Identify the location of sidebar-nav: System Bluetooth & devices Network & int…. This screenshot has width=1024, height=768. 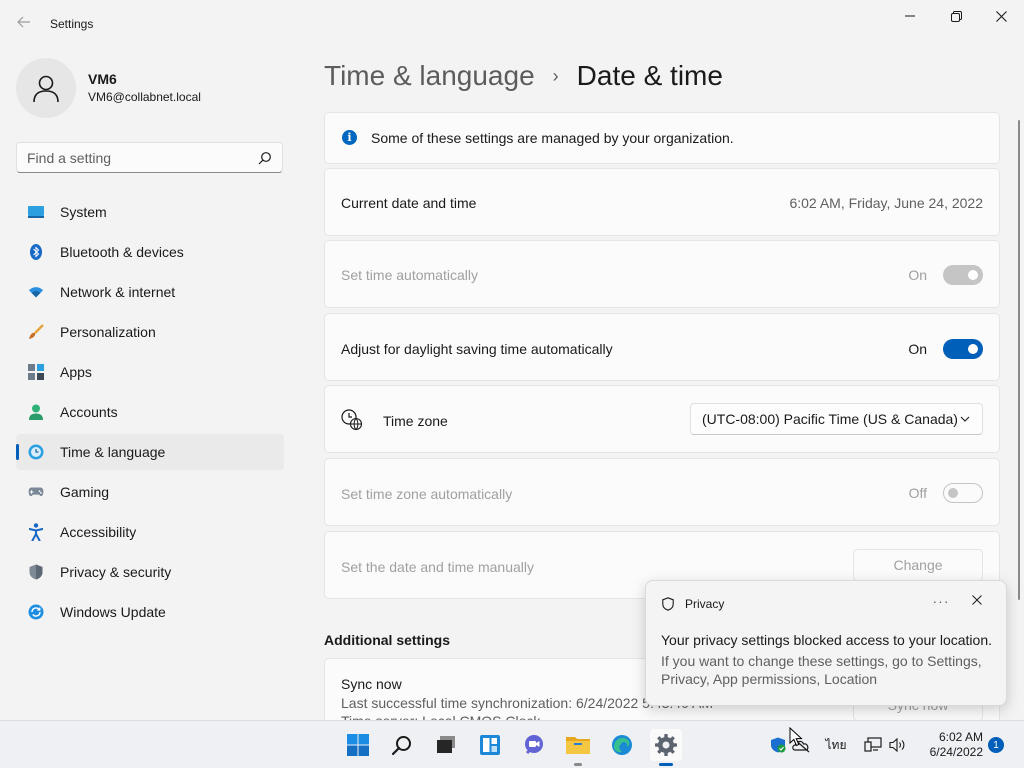
(150, 414).